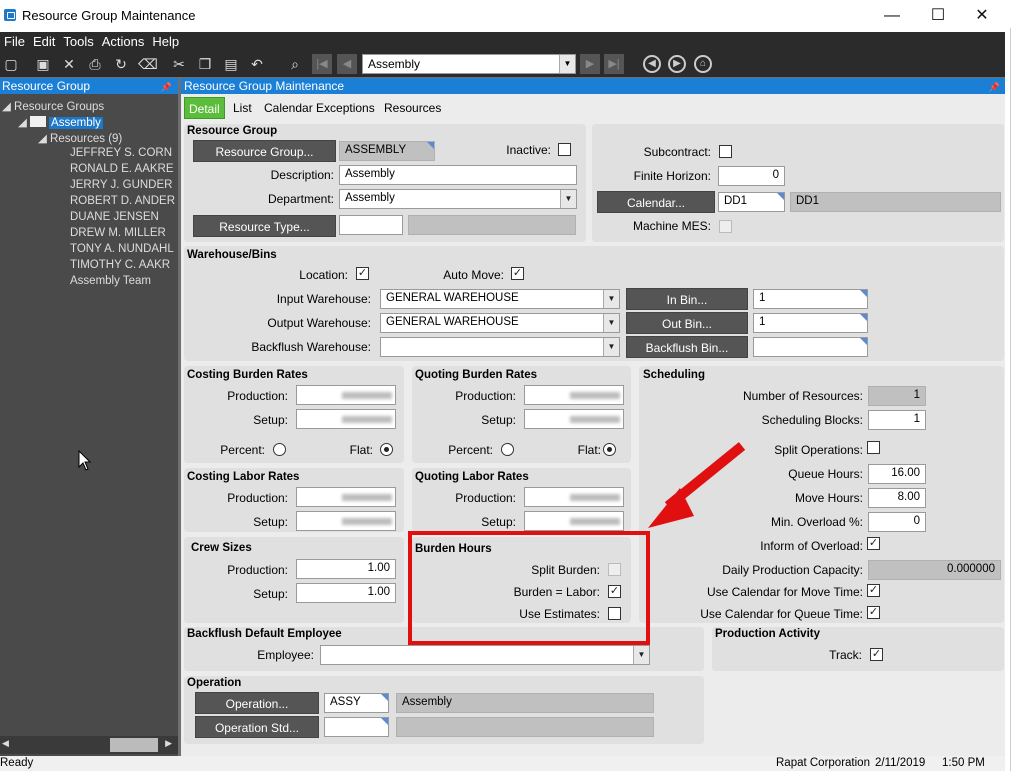  Describe the element at coordinates (121, 185) in the screenshot. I see `tree-resource-item: JERRY J. GUNDER` at that location.